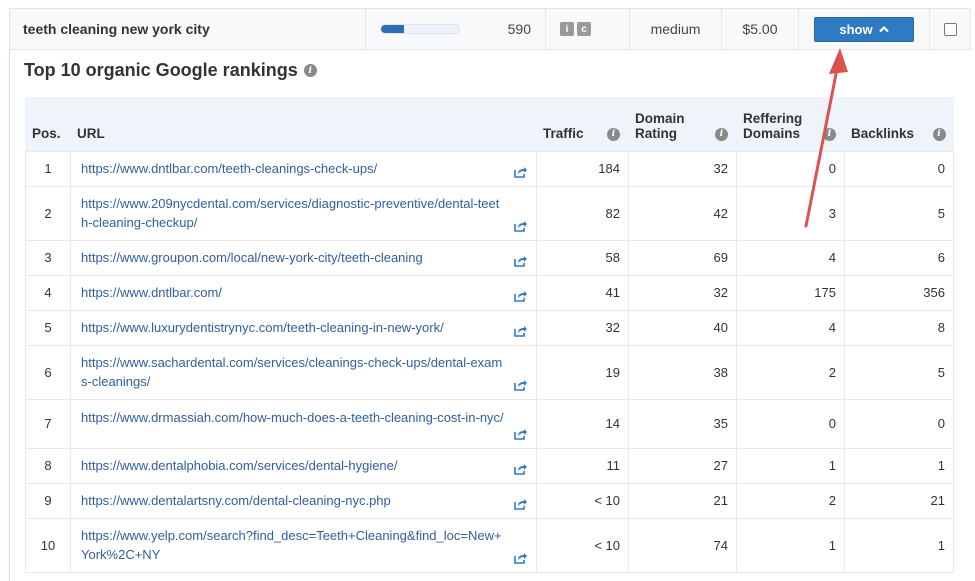 This screenshot has height=581, width=975. Describe the element at coordinates (682, 500) in the screenshot. I see `cell-domain-rating: 21` at that location.